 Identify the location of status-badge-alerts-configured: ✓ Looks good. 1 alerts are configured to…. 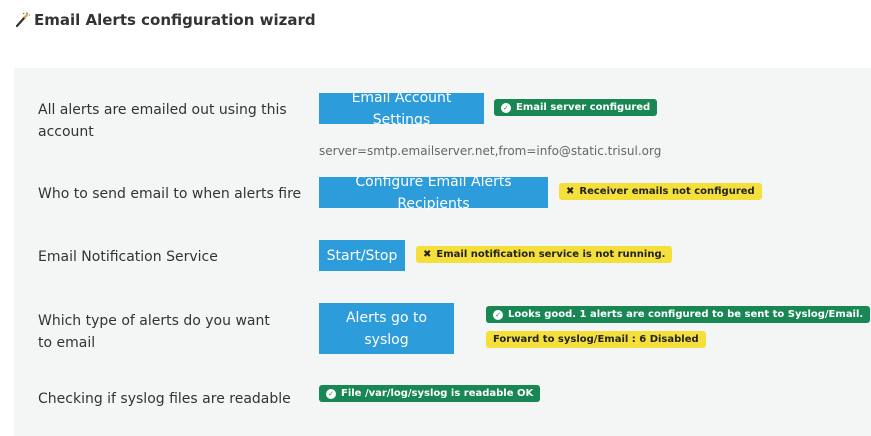
(678, 314).